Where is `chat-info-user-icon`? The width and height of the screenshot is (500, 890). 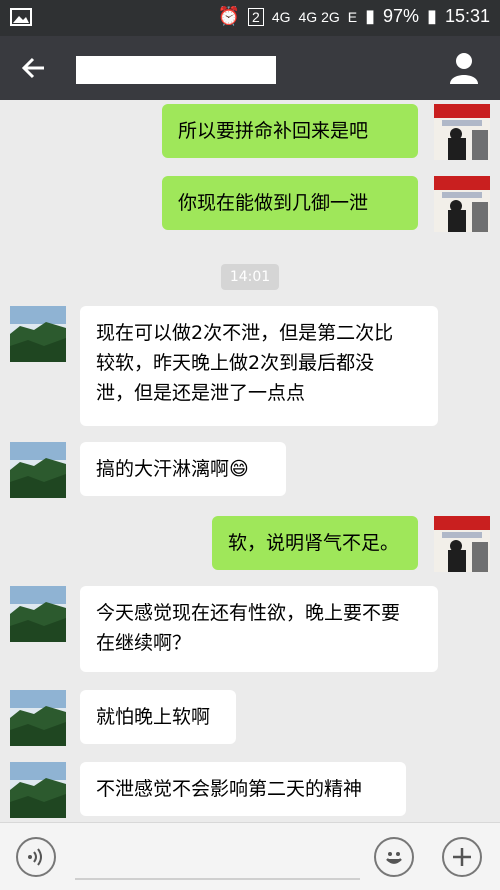 chat-info-user-icon is located at coordinates (464, 68).